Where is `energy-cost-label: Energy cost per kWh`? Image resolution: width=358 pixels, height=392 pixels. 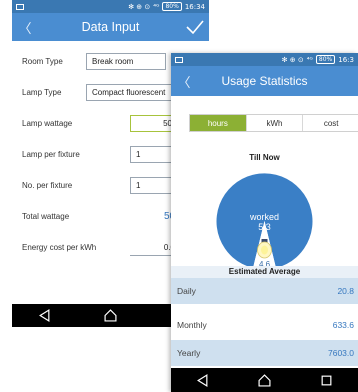 energy-cost-label: Energy cost per kWh is located at coordinates (59, 247).